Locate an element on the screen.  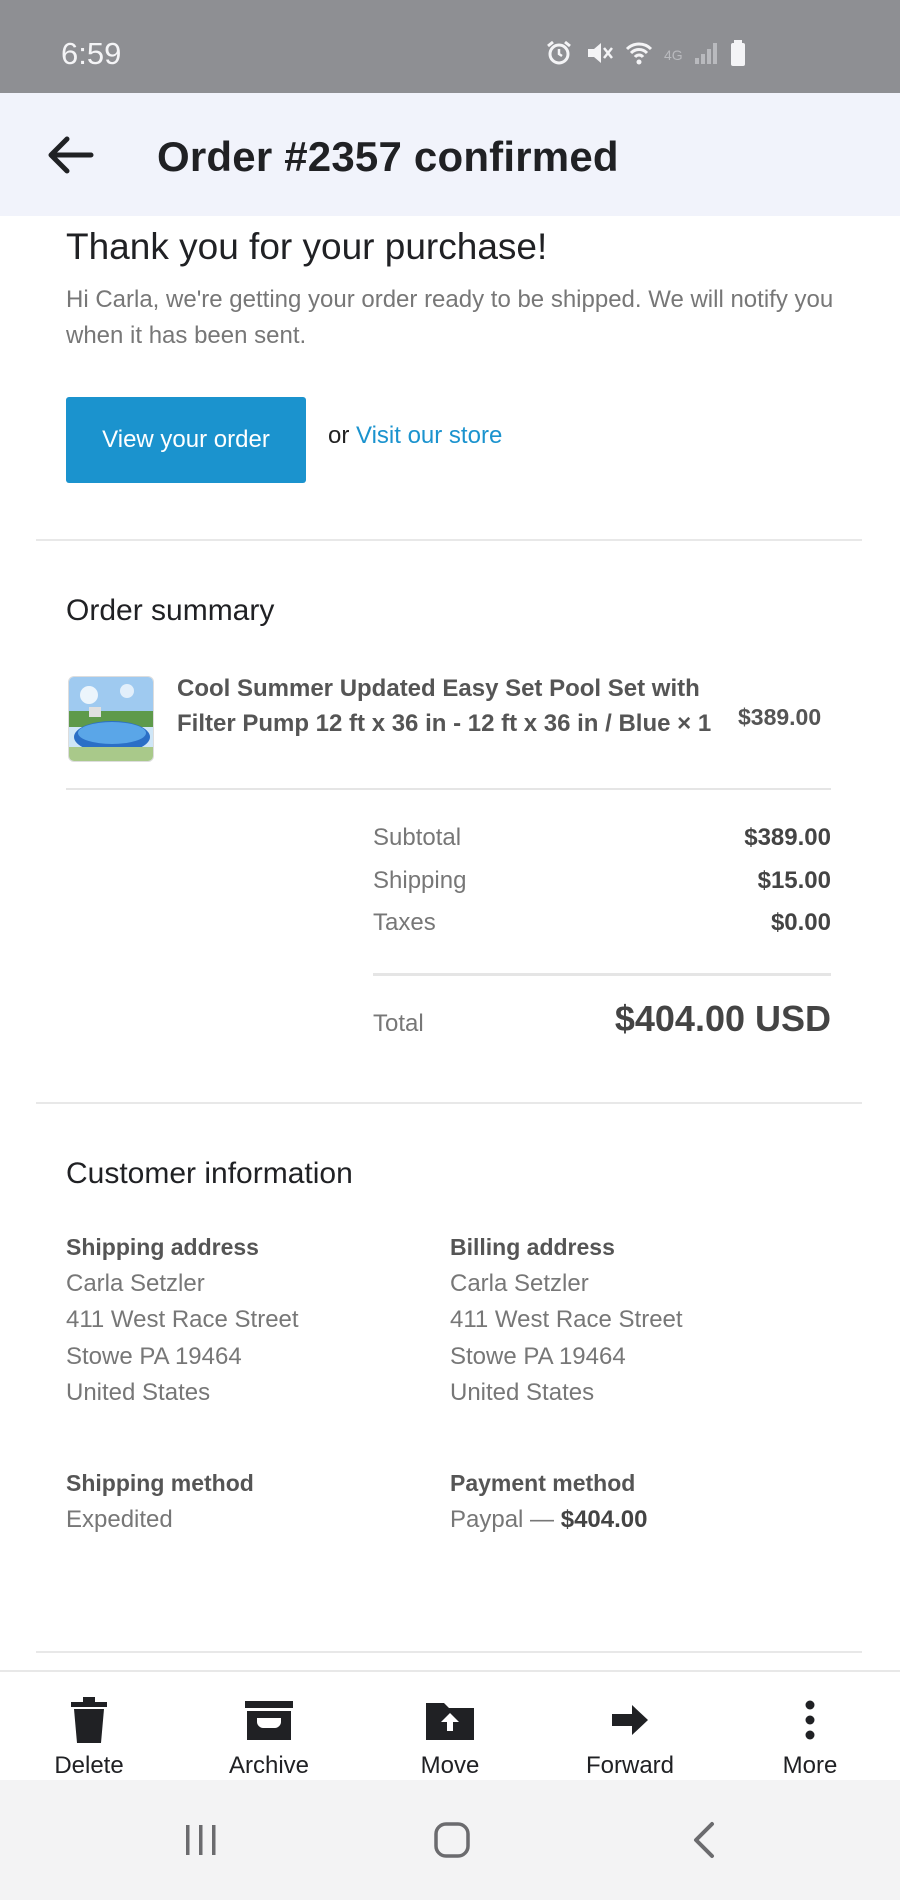
archive-button: Archive is located at coordinates (269, 1727).